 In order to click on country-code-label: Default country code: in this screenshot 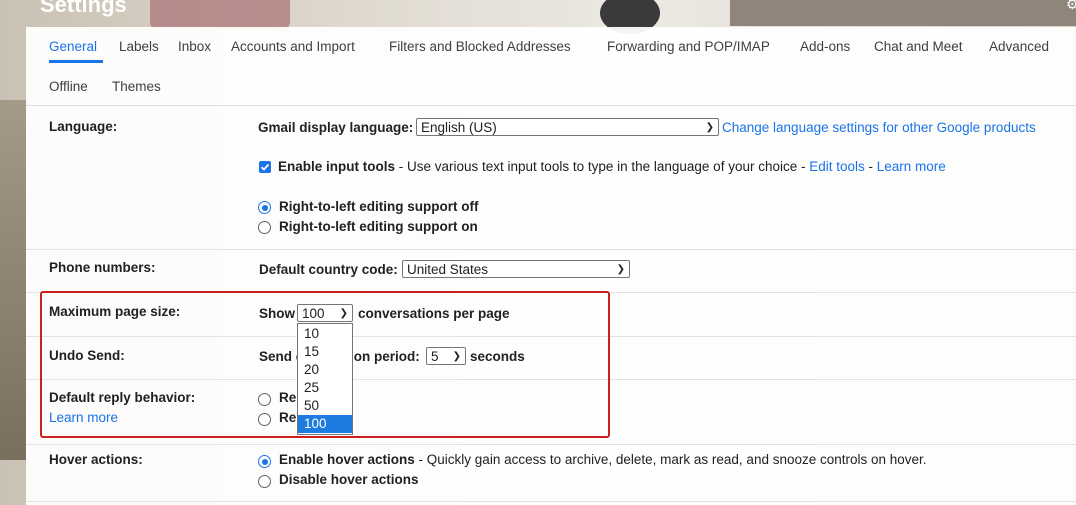, I will do `click(328, 269)`.